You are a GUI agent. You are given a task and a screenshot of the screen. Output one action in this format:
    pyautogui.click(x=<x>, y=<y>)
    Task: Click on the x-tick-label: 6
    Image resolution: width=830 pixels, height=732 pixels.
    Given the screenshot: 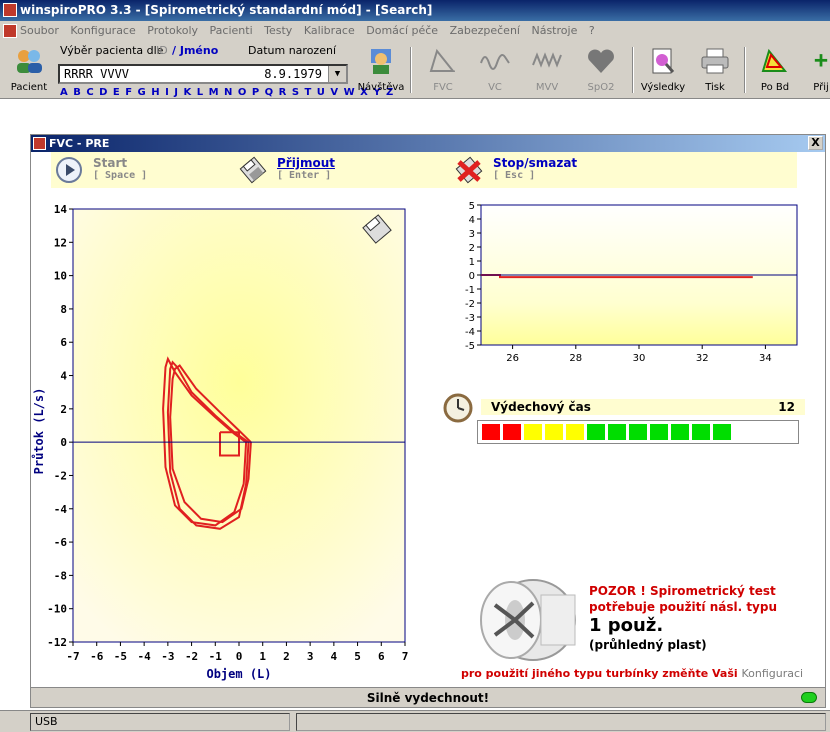 What is the action you would take?
    pyautogui.click(x=381, y=656)
    